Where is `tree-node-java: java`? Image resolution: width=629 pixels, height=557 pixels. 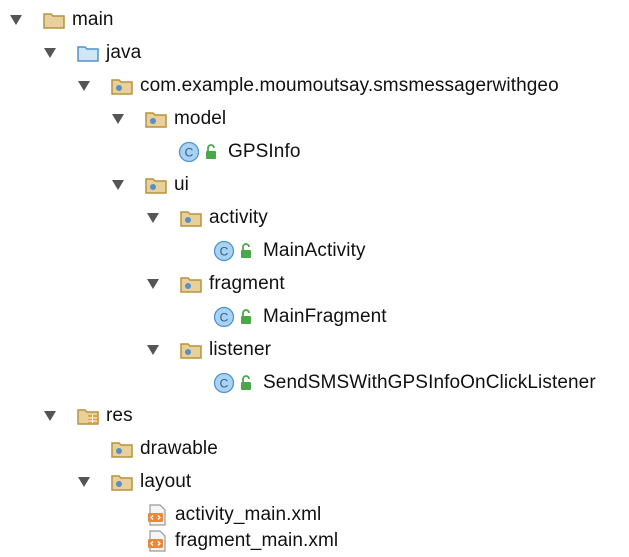
tree-node-java: java is located at coordinates (91, 53).